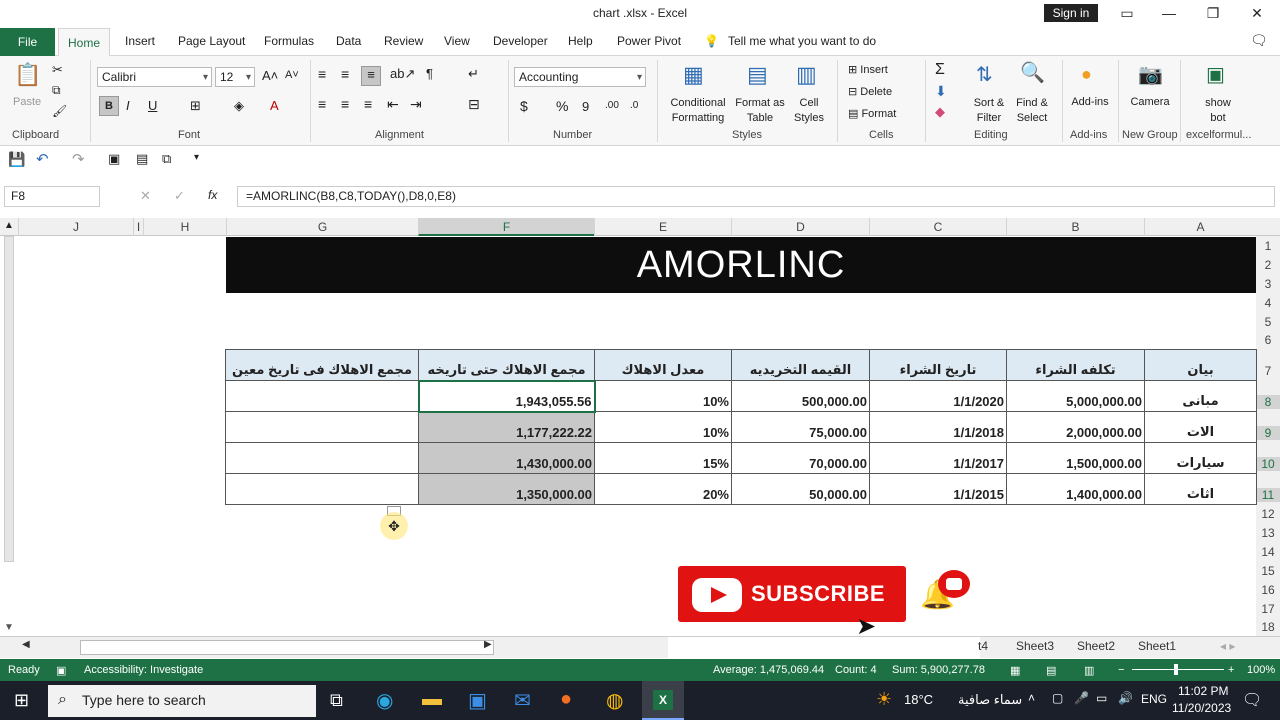  What do you see at coordinates (940, 112) in the screenshot?
I see `clear-icon: ◆` at bounding box center [940, 112].